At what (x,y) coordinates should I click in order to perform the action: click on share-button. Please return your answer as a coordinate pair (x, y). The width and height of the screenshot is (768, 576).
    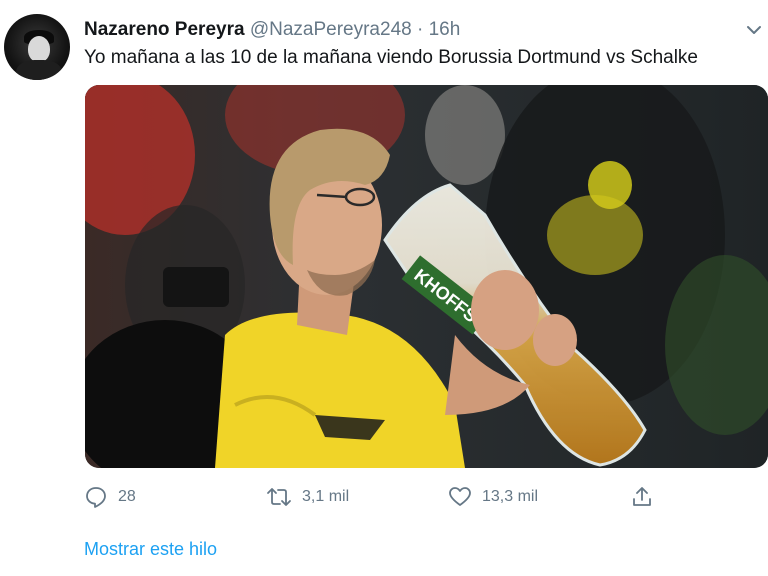
    Looking at the image, I should click on (642, 497).